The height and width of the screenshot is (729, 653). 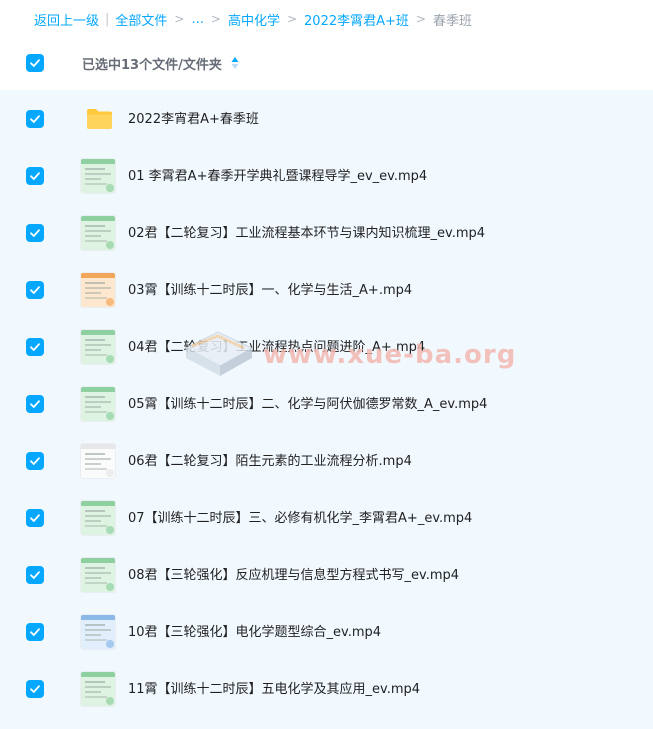 What do you see at coordinates (307, 404) in the screenshot?
I see `file-name: 05霄【训练十二时辰】二、化学与阿伏伽德罗常数_A_ev.mp4` at bounding box center [307, 404].